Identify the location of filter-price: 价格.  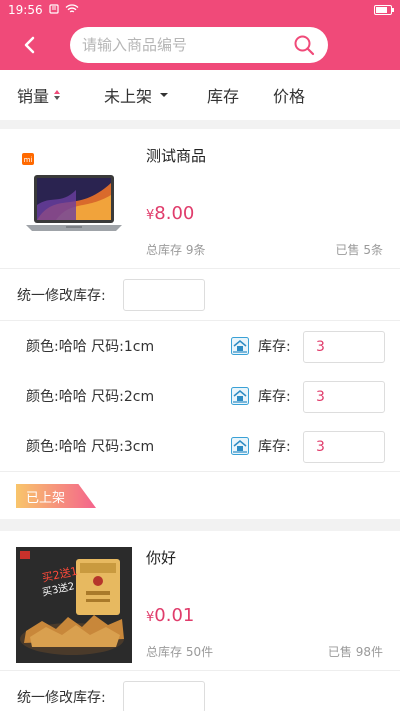
(289, 95).